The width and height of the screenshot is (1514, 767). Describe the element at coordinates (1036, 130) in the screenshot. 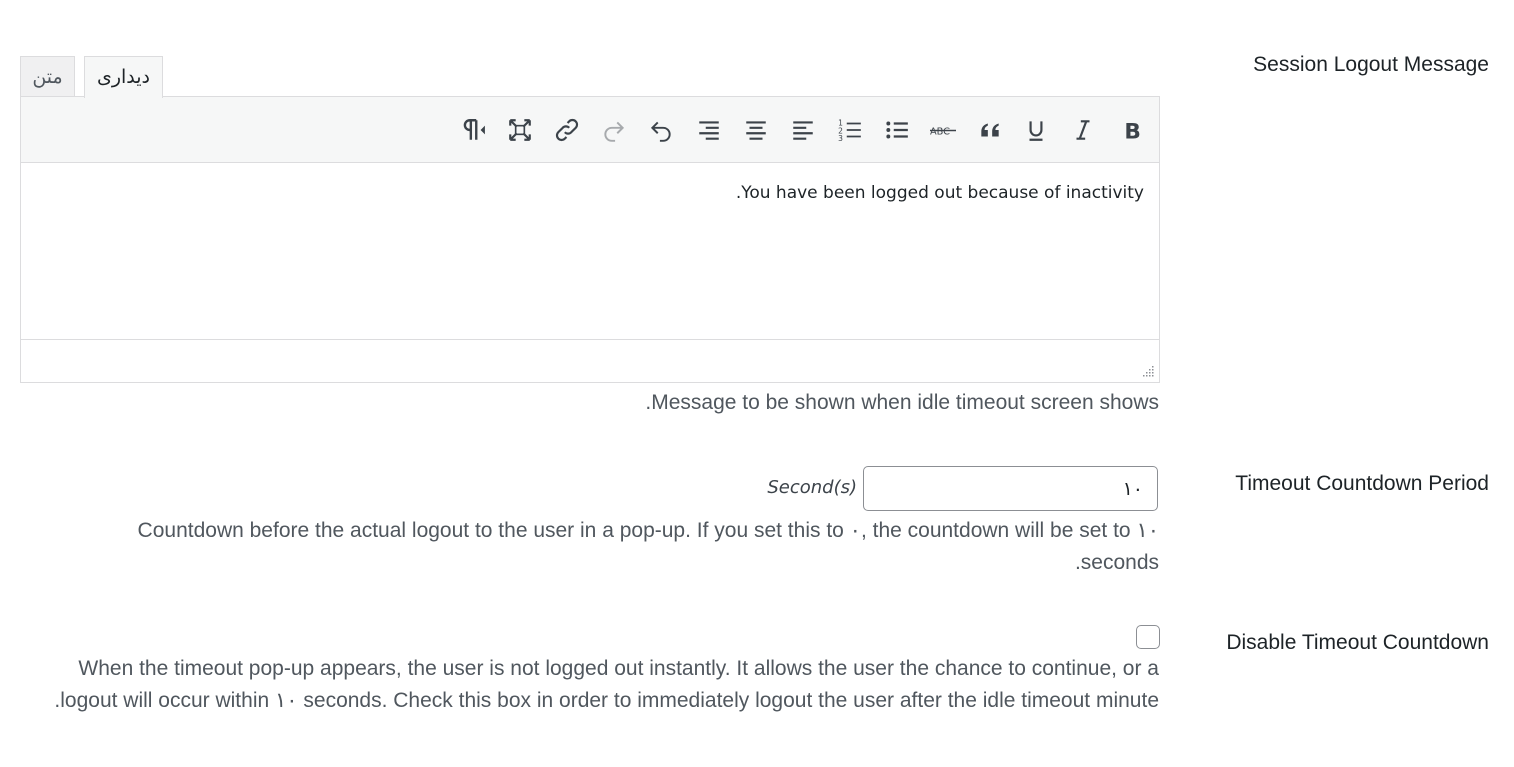

I see `underline-icon` at that location.